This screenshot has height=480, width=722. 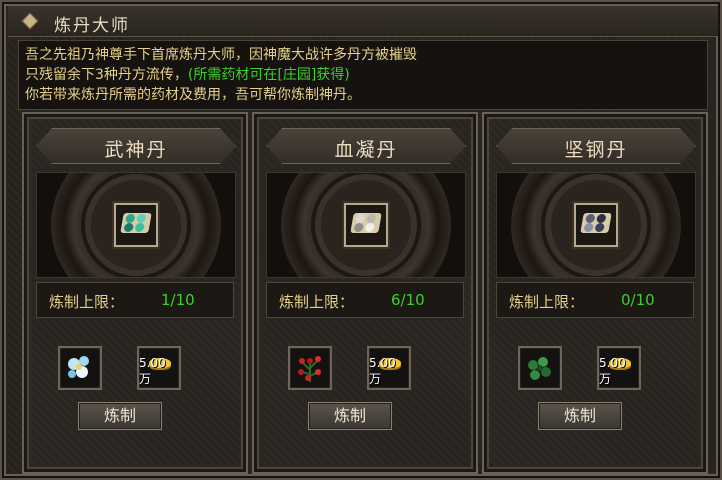 I want to click on craft-limit: 炼制上限： 0/10, so click(x=595, y=300).